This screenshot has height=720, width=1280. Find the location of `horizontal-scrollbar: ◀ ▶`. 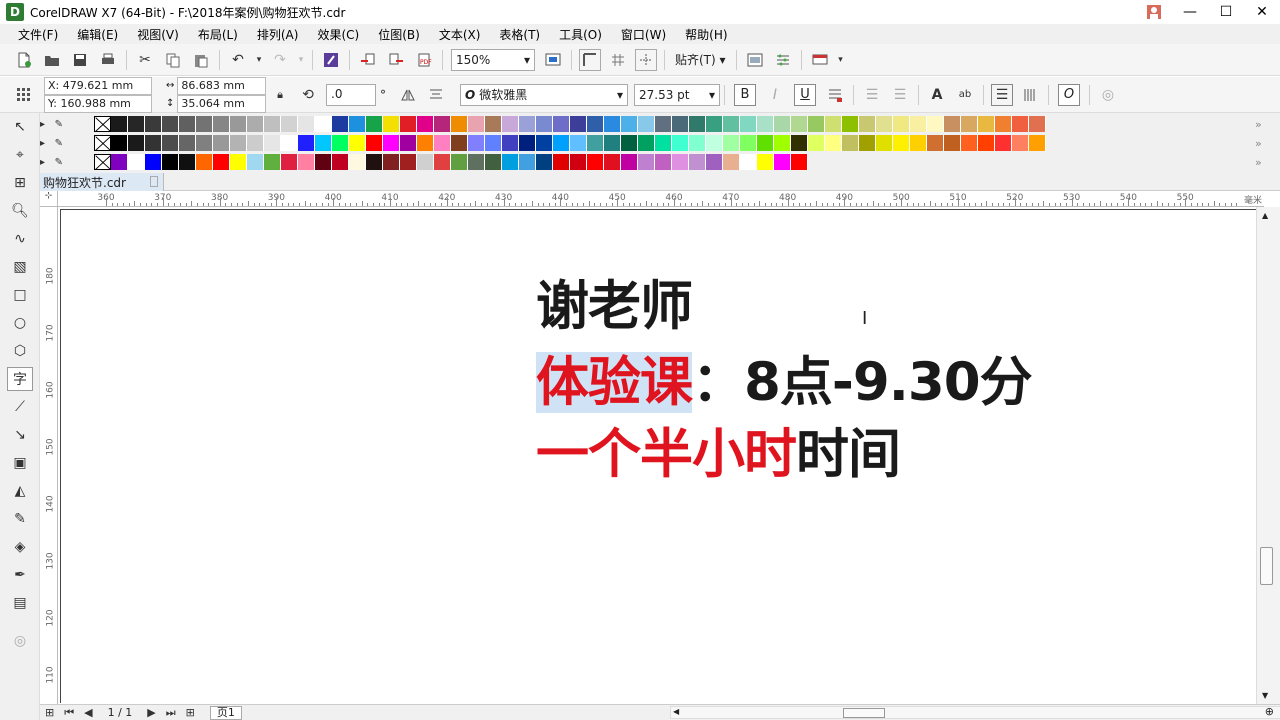

horizontal-scrollbar: ◀ ▶ is located at coordinates (975, 712).